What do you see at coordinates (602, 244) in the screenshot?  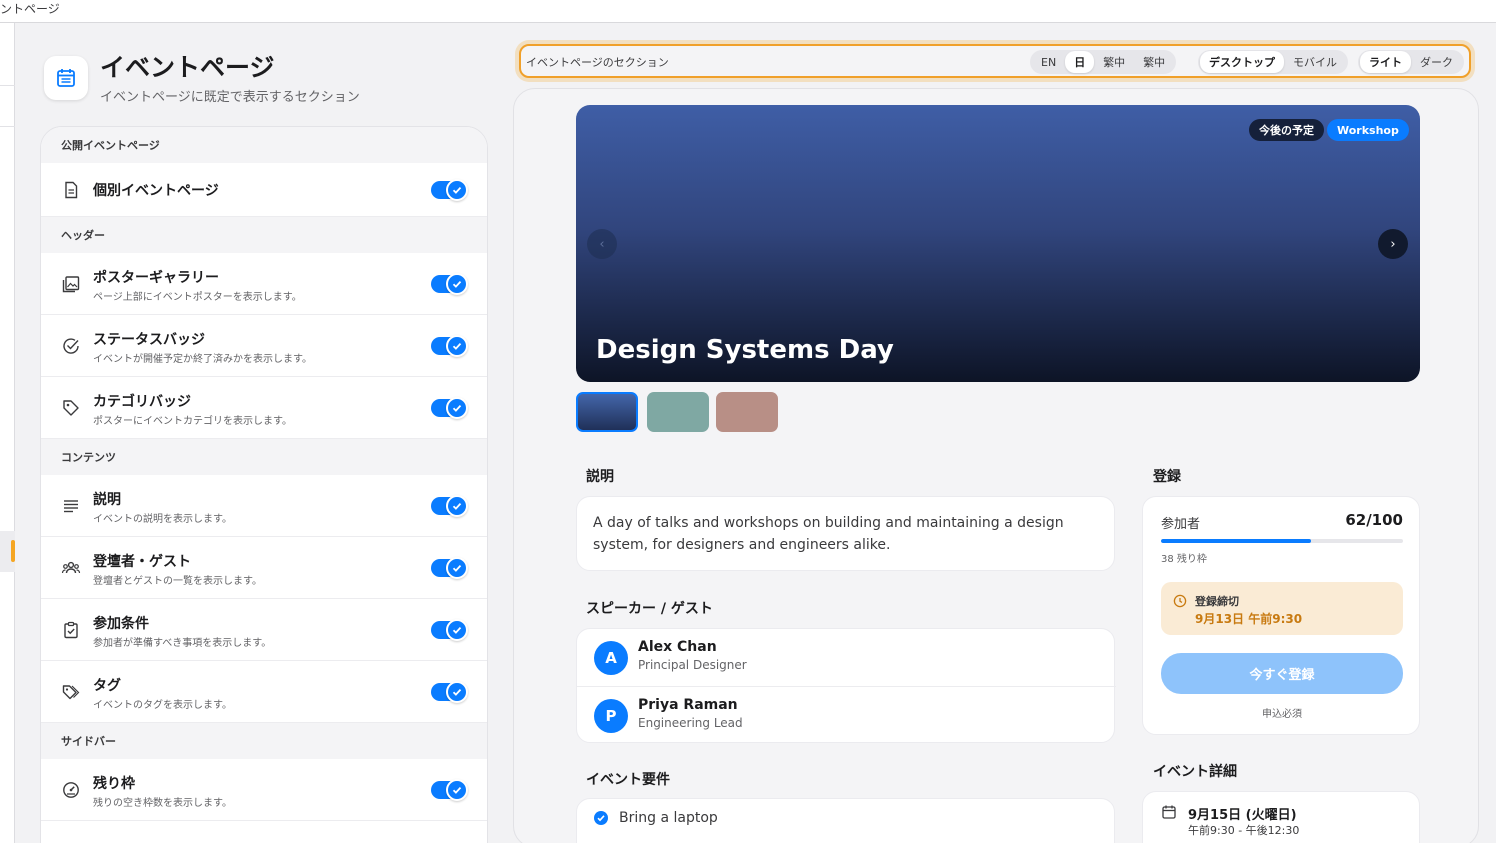 I see `chevron-left-icon: ‹` at bounding box center [602, 244].